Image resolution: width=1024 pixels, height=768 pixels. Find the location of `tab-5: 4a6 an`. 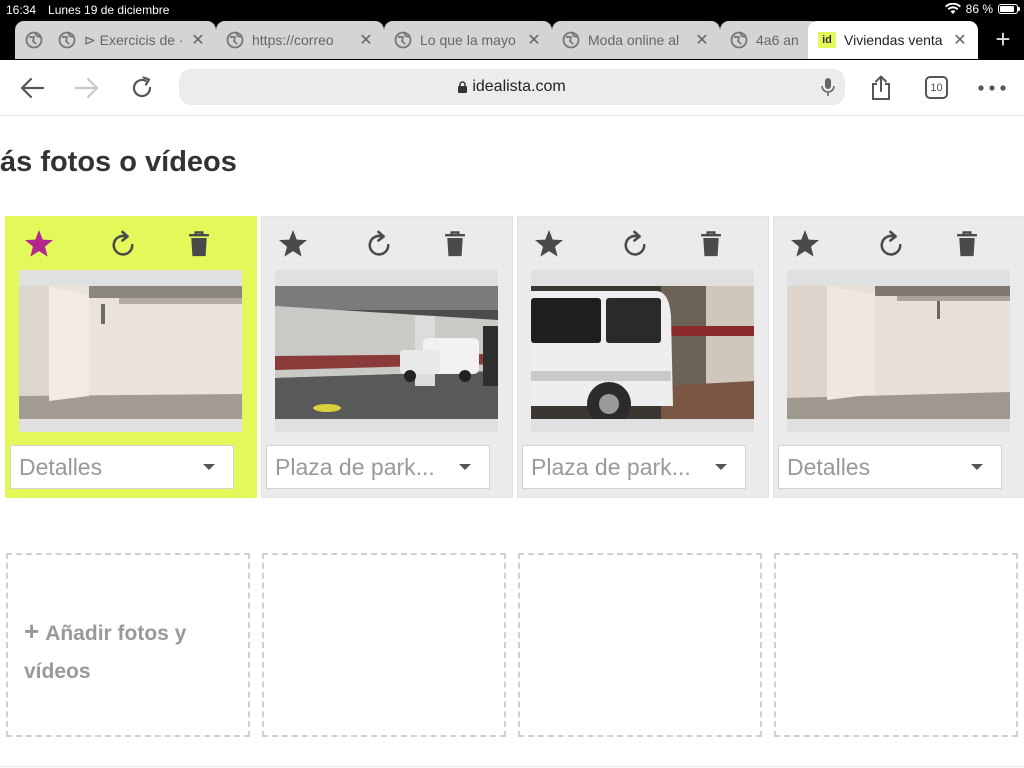

tab-5: 4a6 an is located at coordinates (770, 40).